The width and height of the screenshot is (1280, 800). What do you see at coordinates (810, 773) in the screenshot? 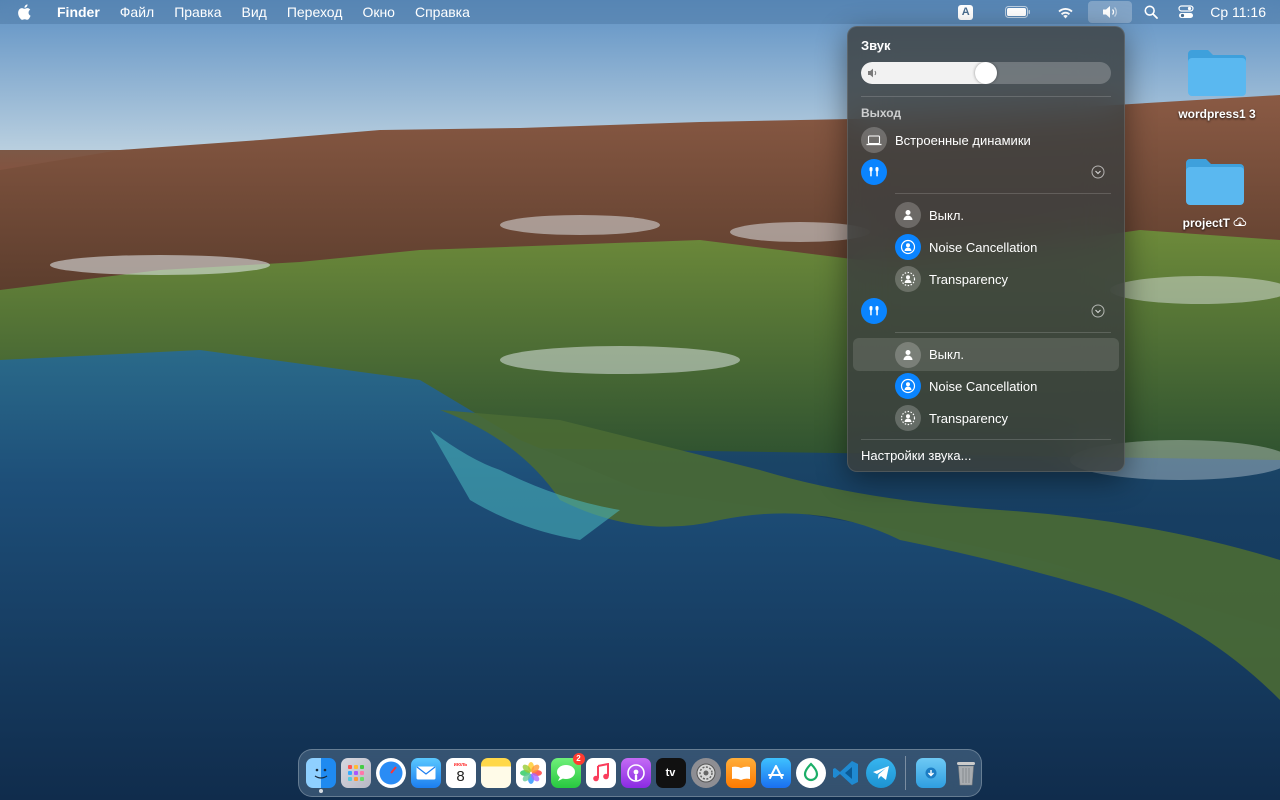
I see `sourcetree-icon` at bounding box center [810, 773].